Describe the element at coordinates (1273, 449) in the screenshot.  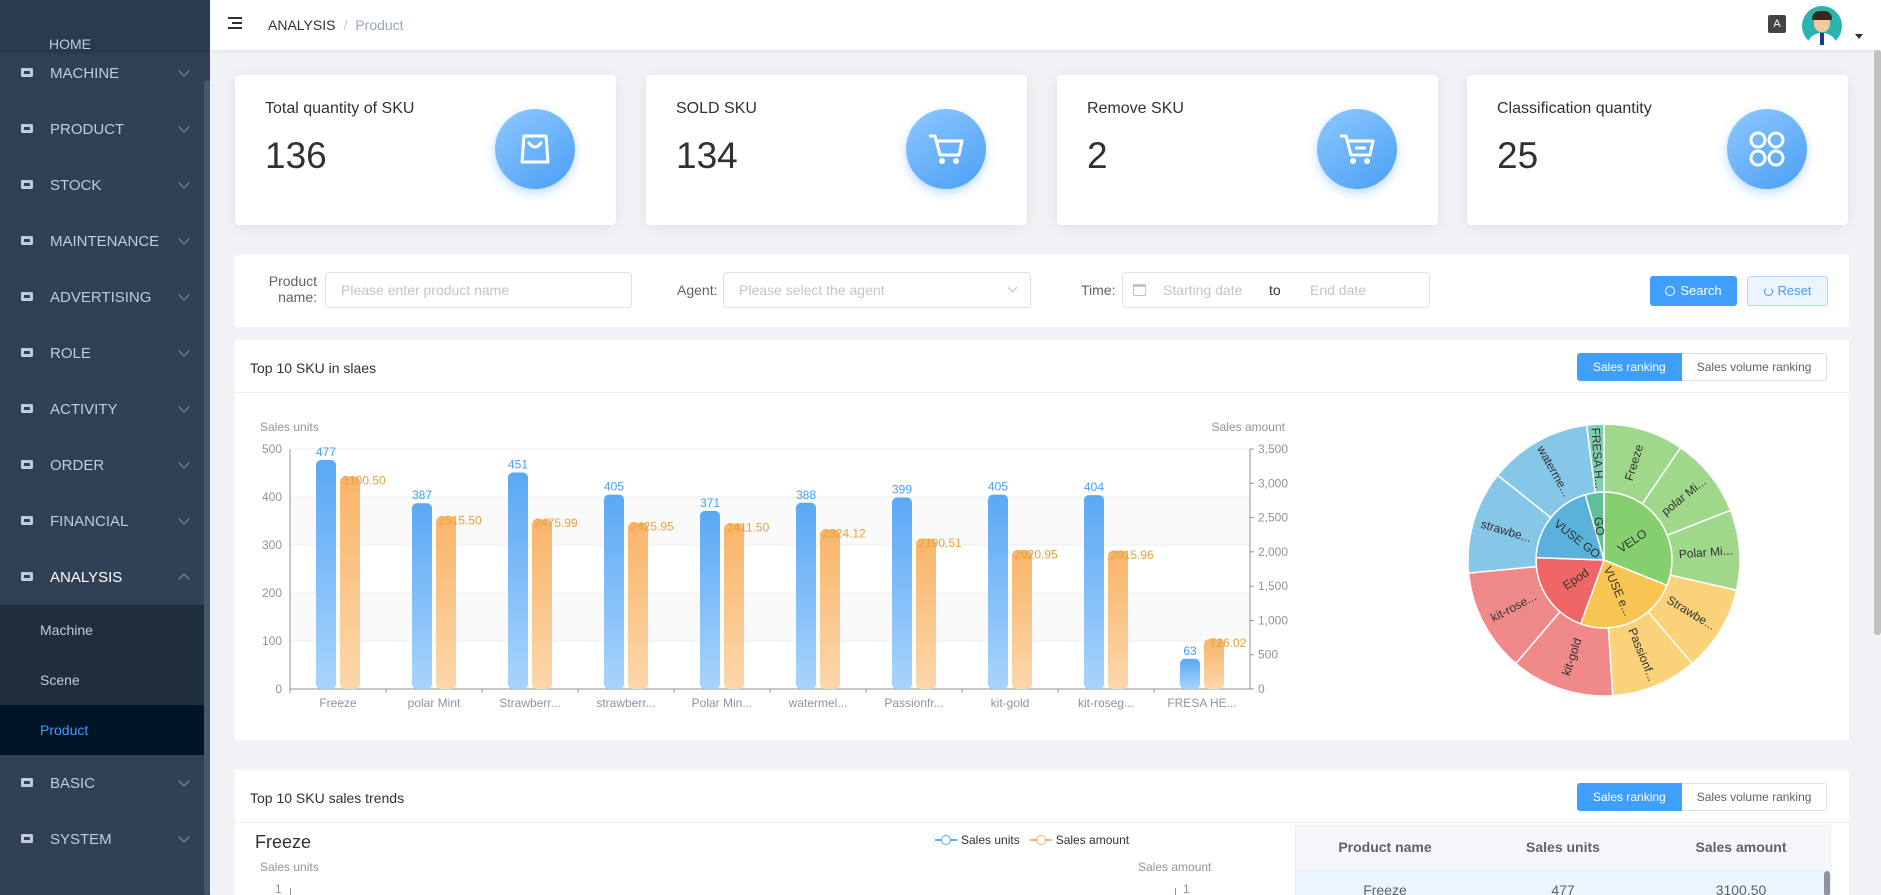
I see `y-tick-right: 3,500` at that location.